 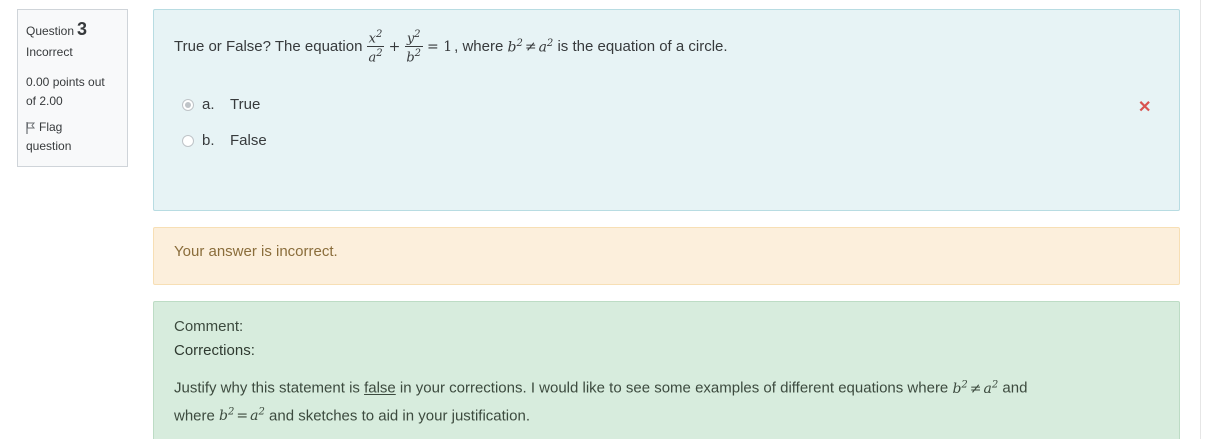 What do you see at coordinates (248, 140) in the screenshot?
I see `answer-b-text: False` at bounding box center [248, 140].